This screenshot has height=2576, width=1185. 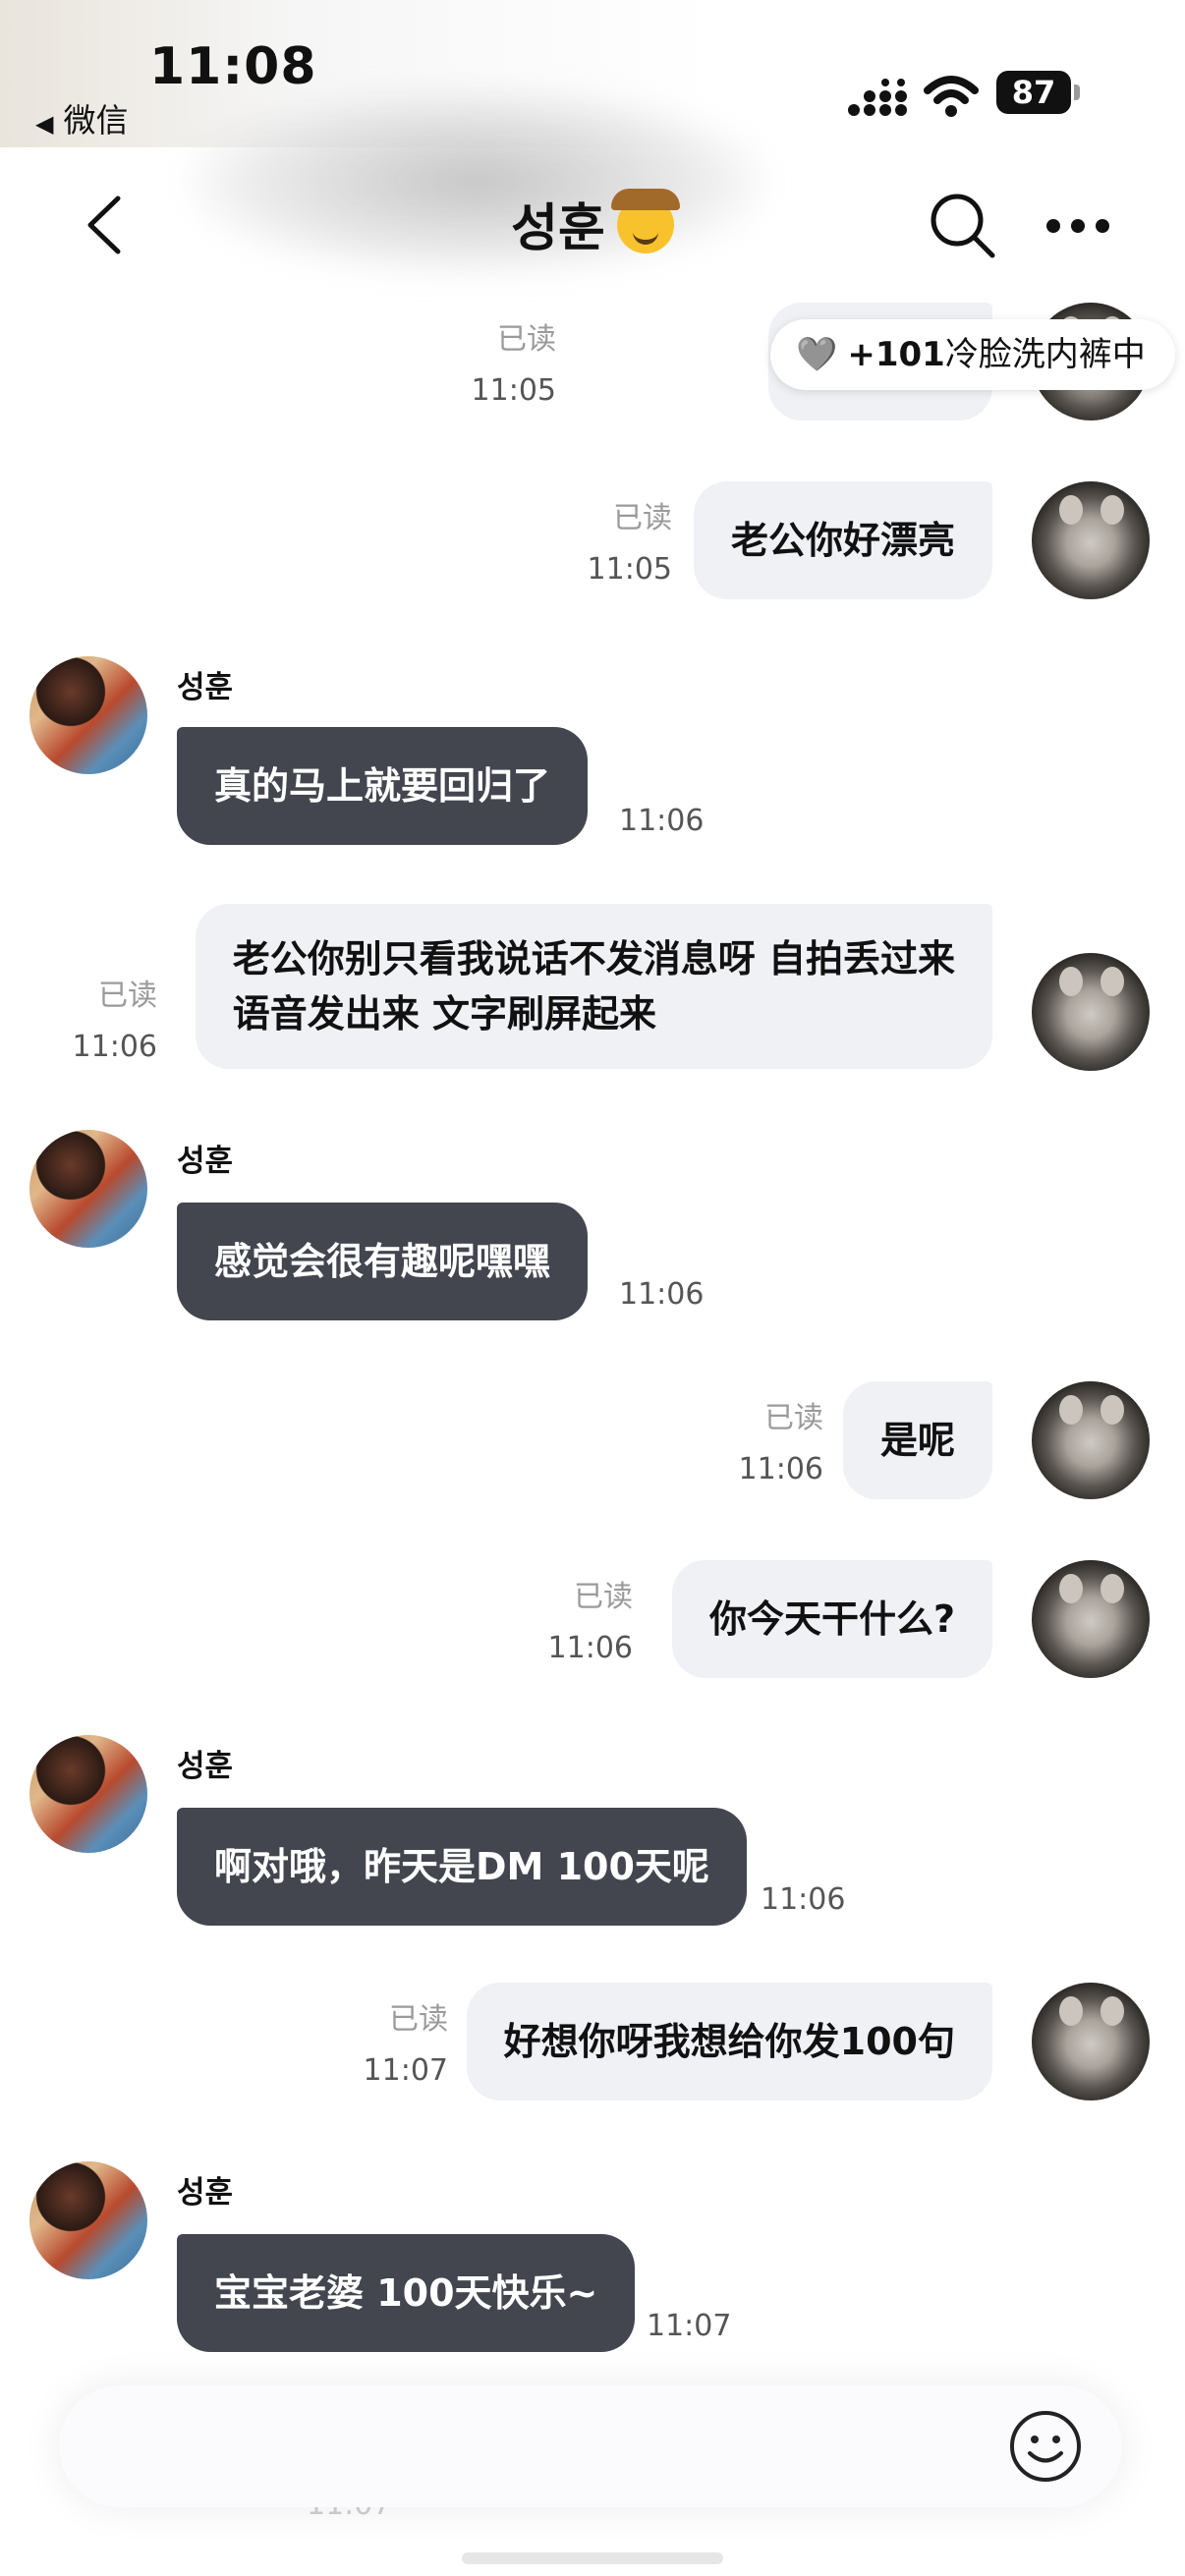 I want to click on chat-title-text: 성훈, so click(x=558, y=228).